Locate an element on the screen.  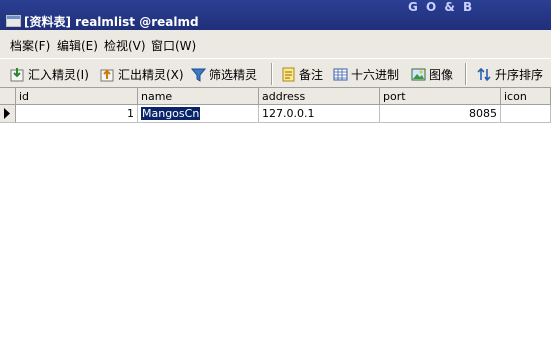
row-pointer is located at coordinates (8, 114).